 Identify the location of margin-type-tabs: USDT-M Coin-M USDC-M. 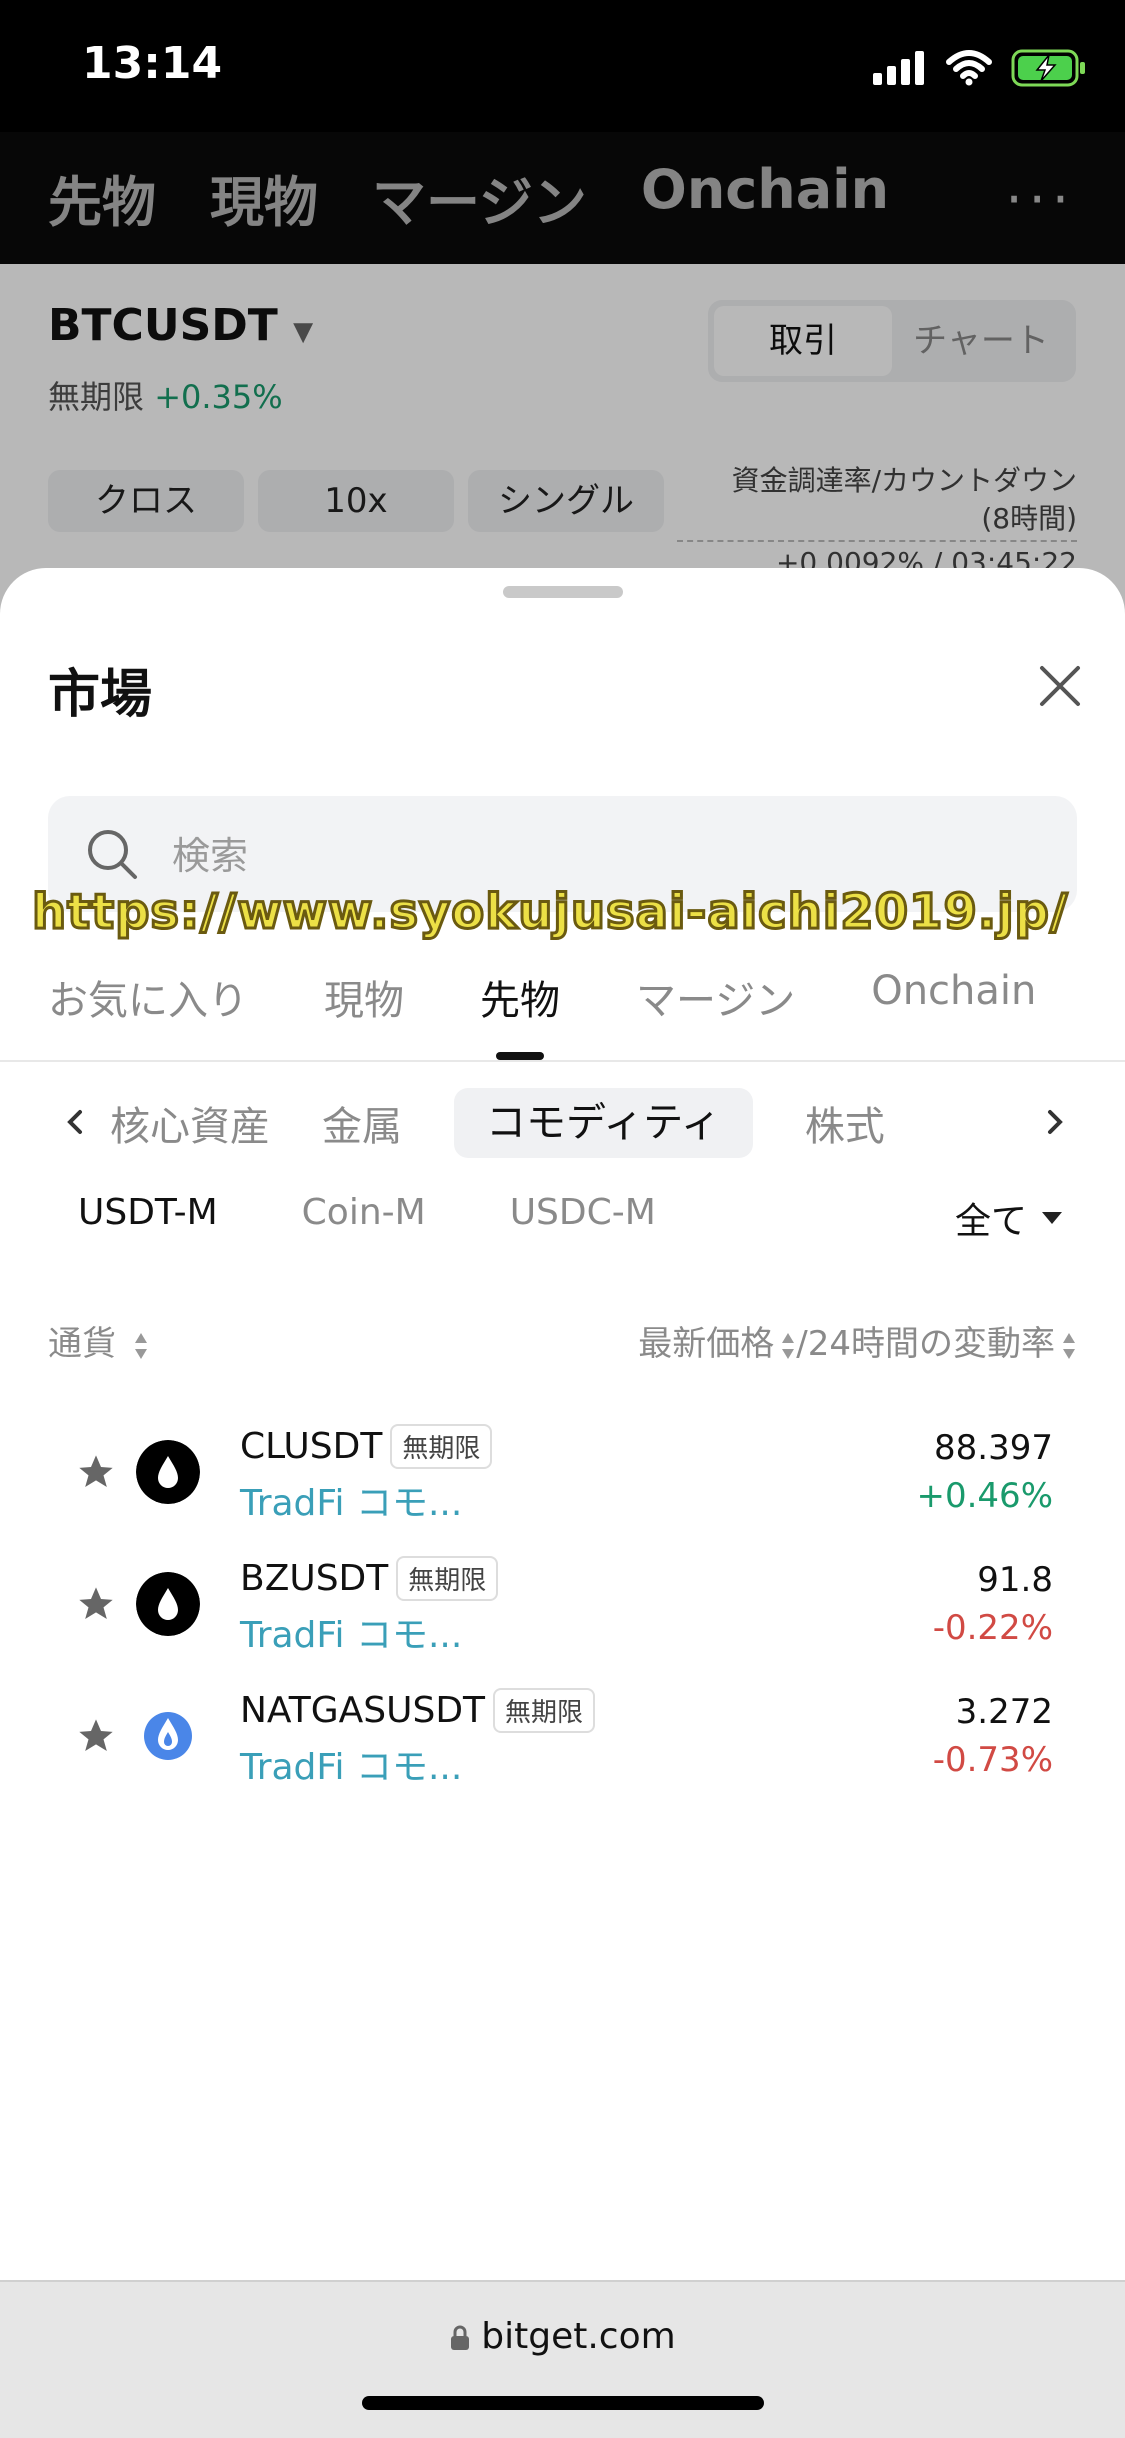
(352, 1212).